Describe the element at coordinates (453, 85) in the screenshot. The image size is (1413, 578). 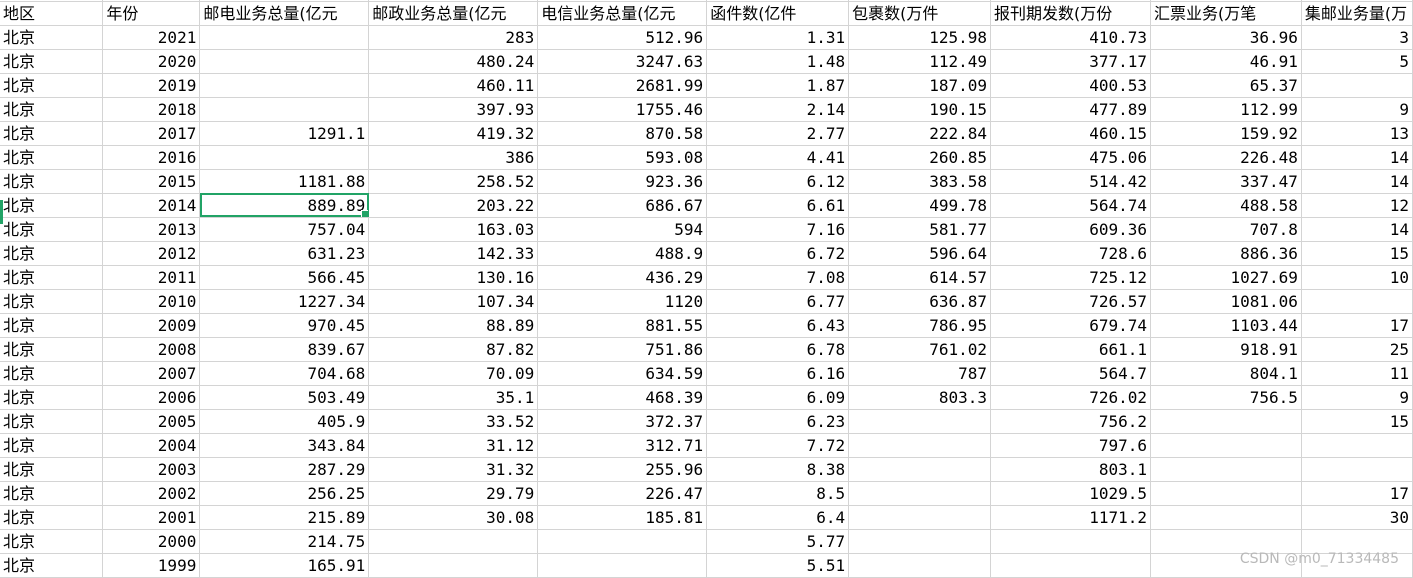
I see `value-cell: 460.11` at that location.